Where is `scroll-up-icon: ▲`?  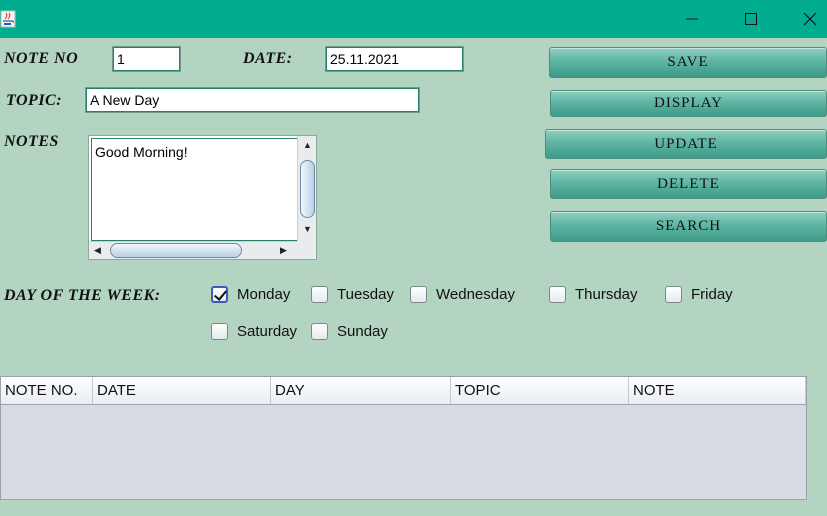
scroll-up-icon: ▲ is located at coordinates (307, 145).